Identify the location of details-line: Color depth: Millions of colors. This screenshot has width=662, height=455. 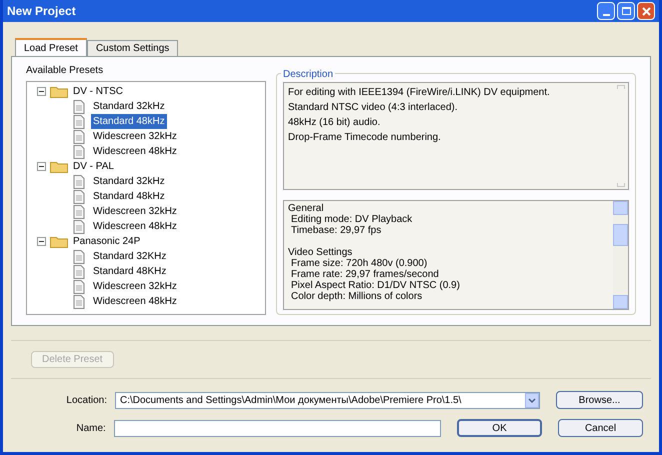
(357, 296).